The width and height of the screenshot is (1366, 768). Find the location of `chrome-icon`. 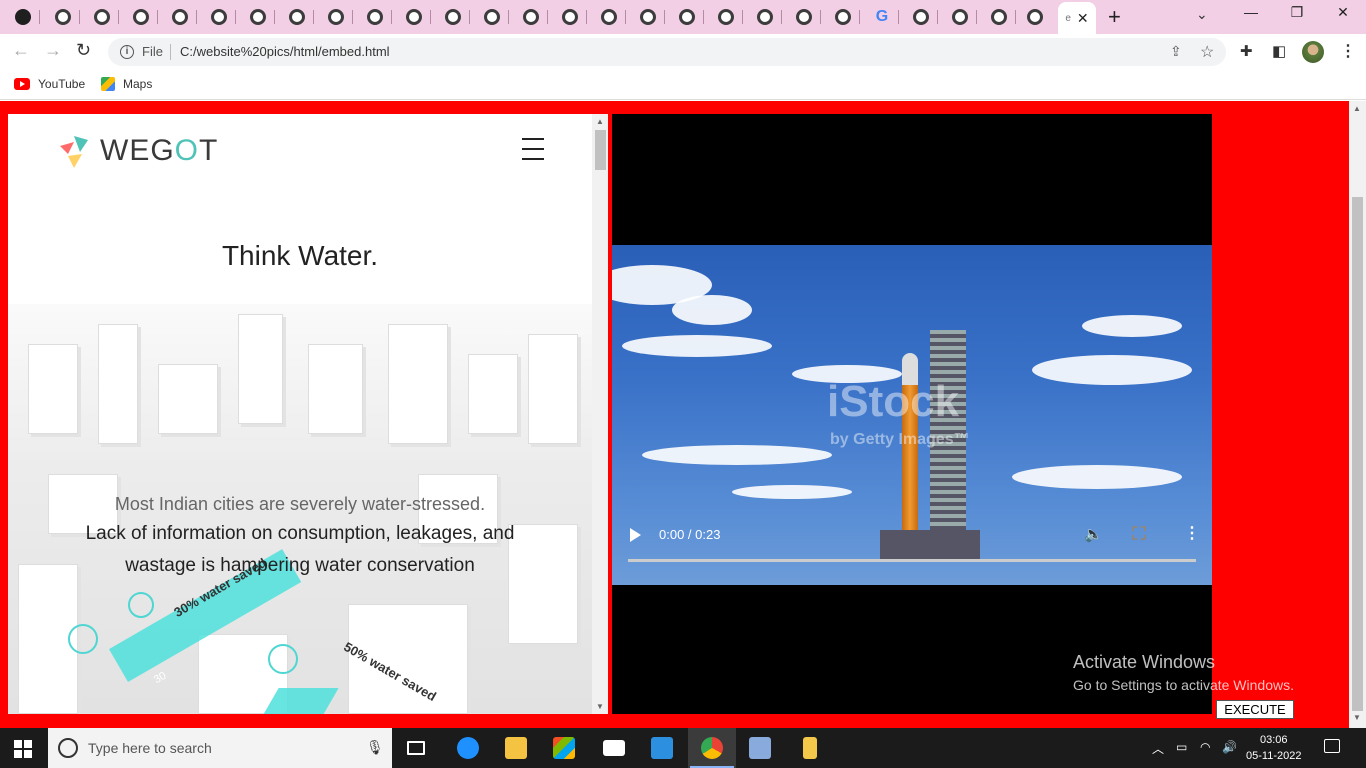

chrome-icon is located at coordinates (712, 748).